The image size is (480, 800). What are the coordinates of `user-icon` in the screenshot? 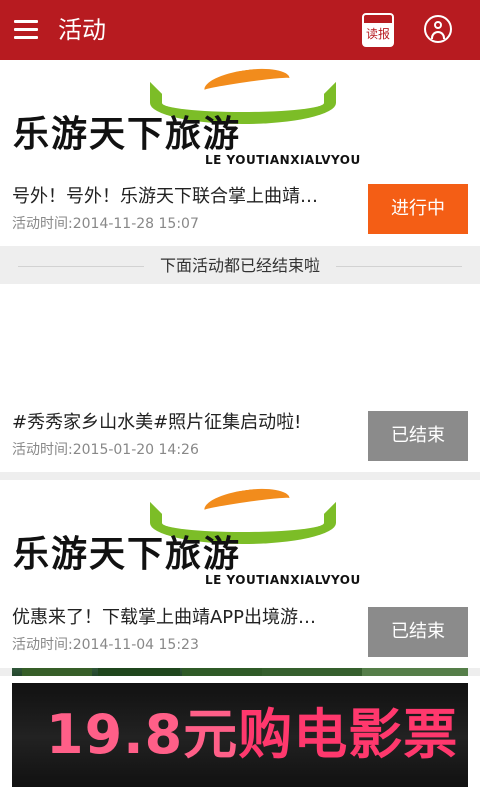 It's located at (438, 29).